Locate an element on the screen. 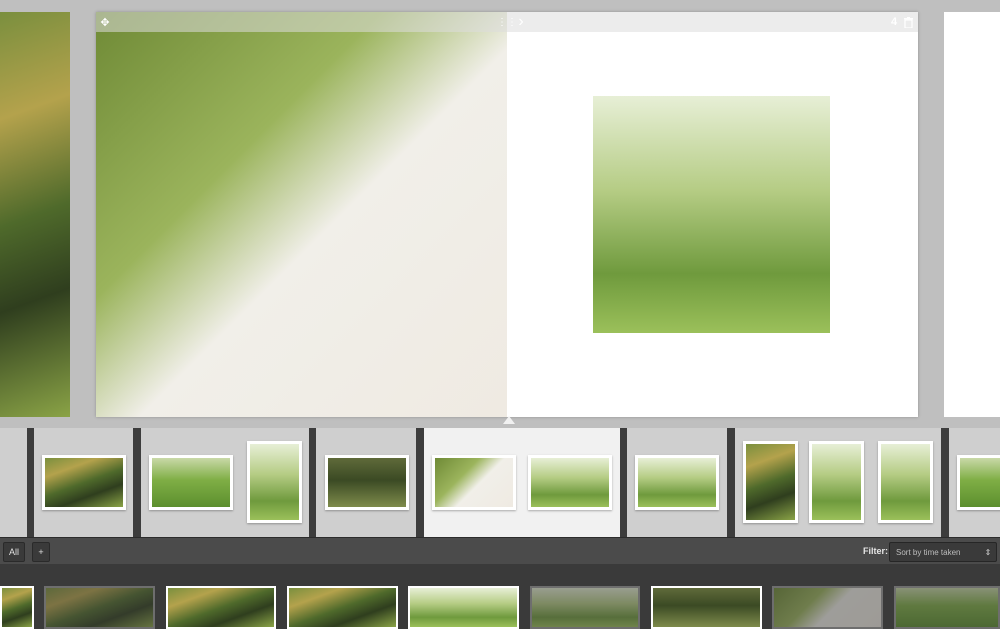 This screenshot has width=1000, height=629. filter-label: Filter: is located at coordinates (875, 551).